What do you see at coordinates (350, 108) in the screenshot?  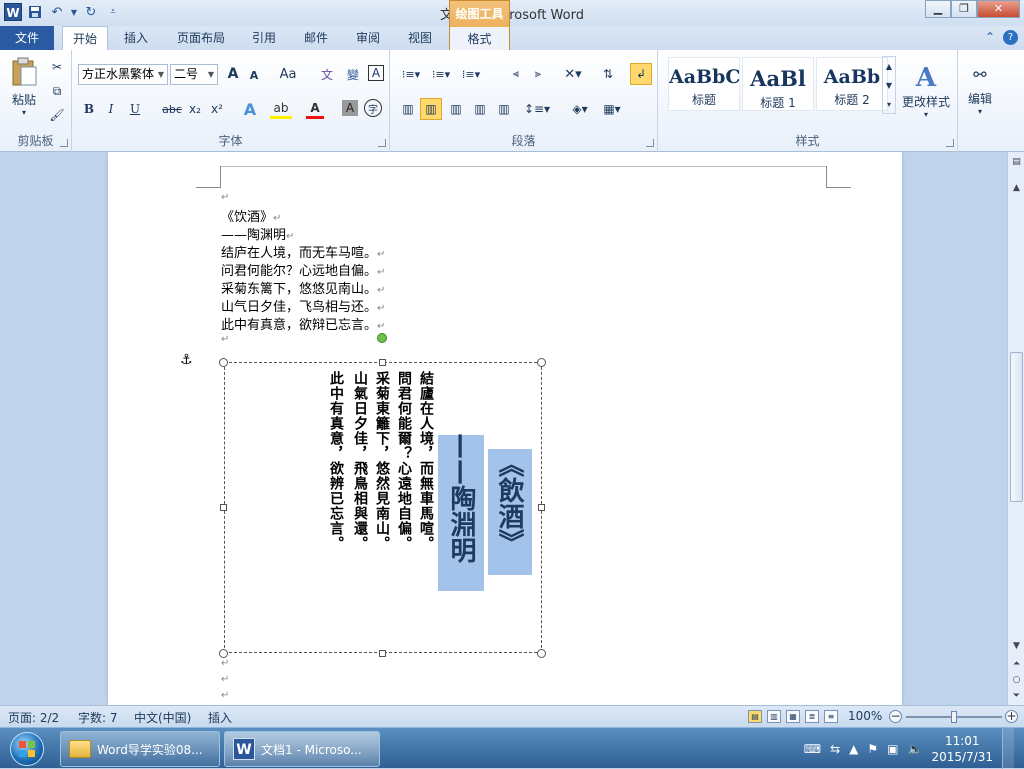 I see `char-shading-button: A` at bounding box center [350, 108].